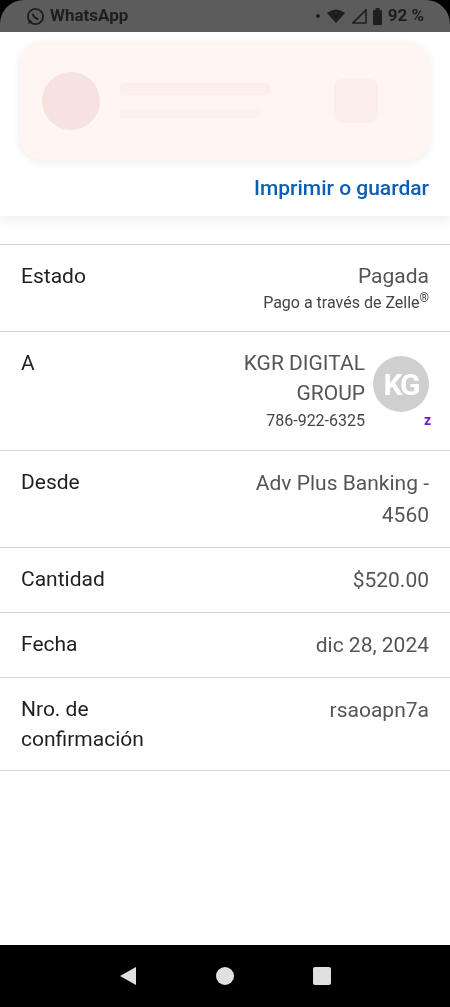  I want to click on detail-label: Cantidad, so click(63, 579).